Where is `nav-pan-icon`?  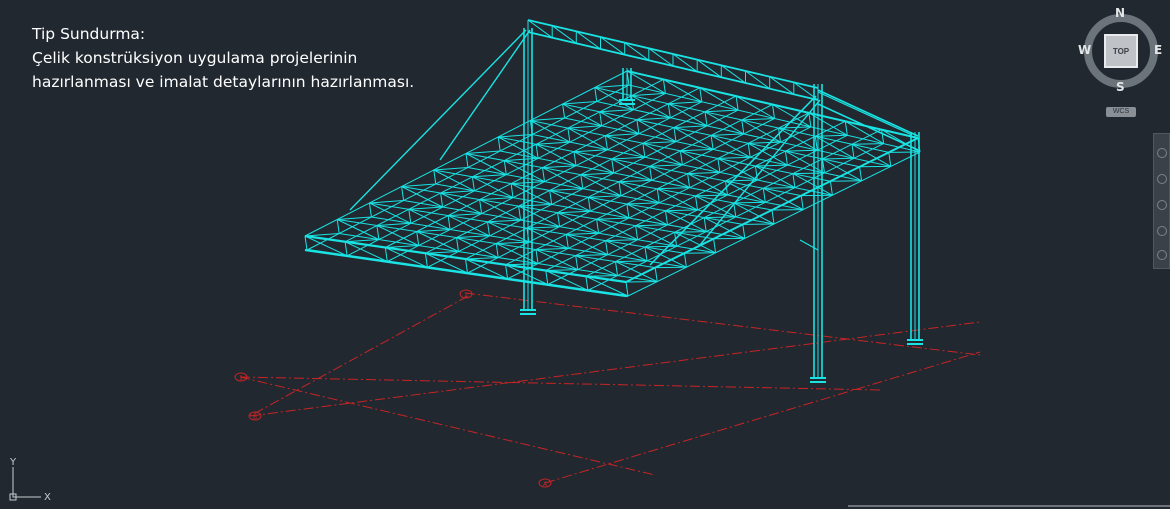
nav-pan-icon is located at coordinates (1162, 179).